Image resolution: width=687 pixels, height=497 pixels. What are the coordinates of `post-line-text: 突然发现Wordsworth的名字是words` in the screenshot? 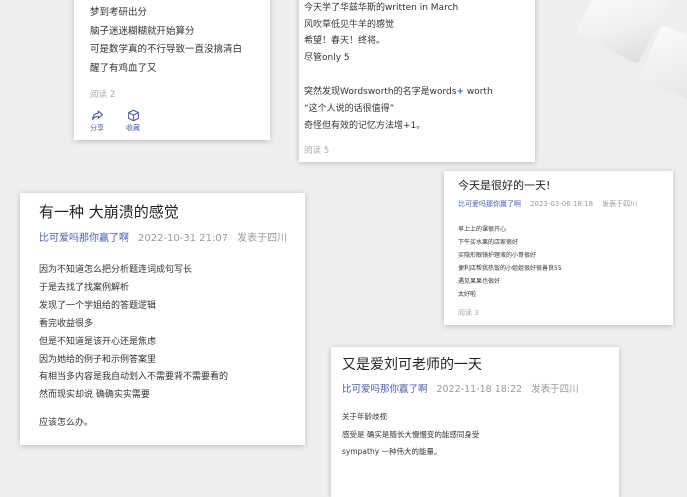 It's located at (380, 92).